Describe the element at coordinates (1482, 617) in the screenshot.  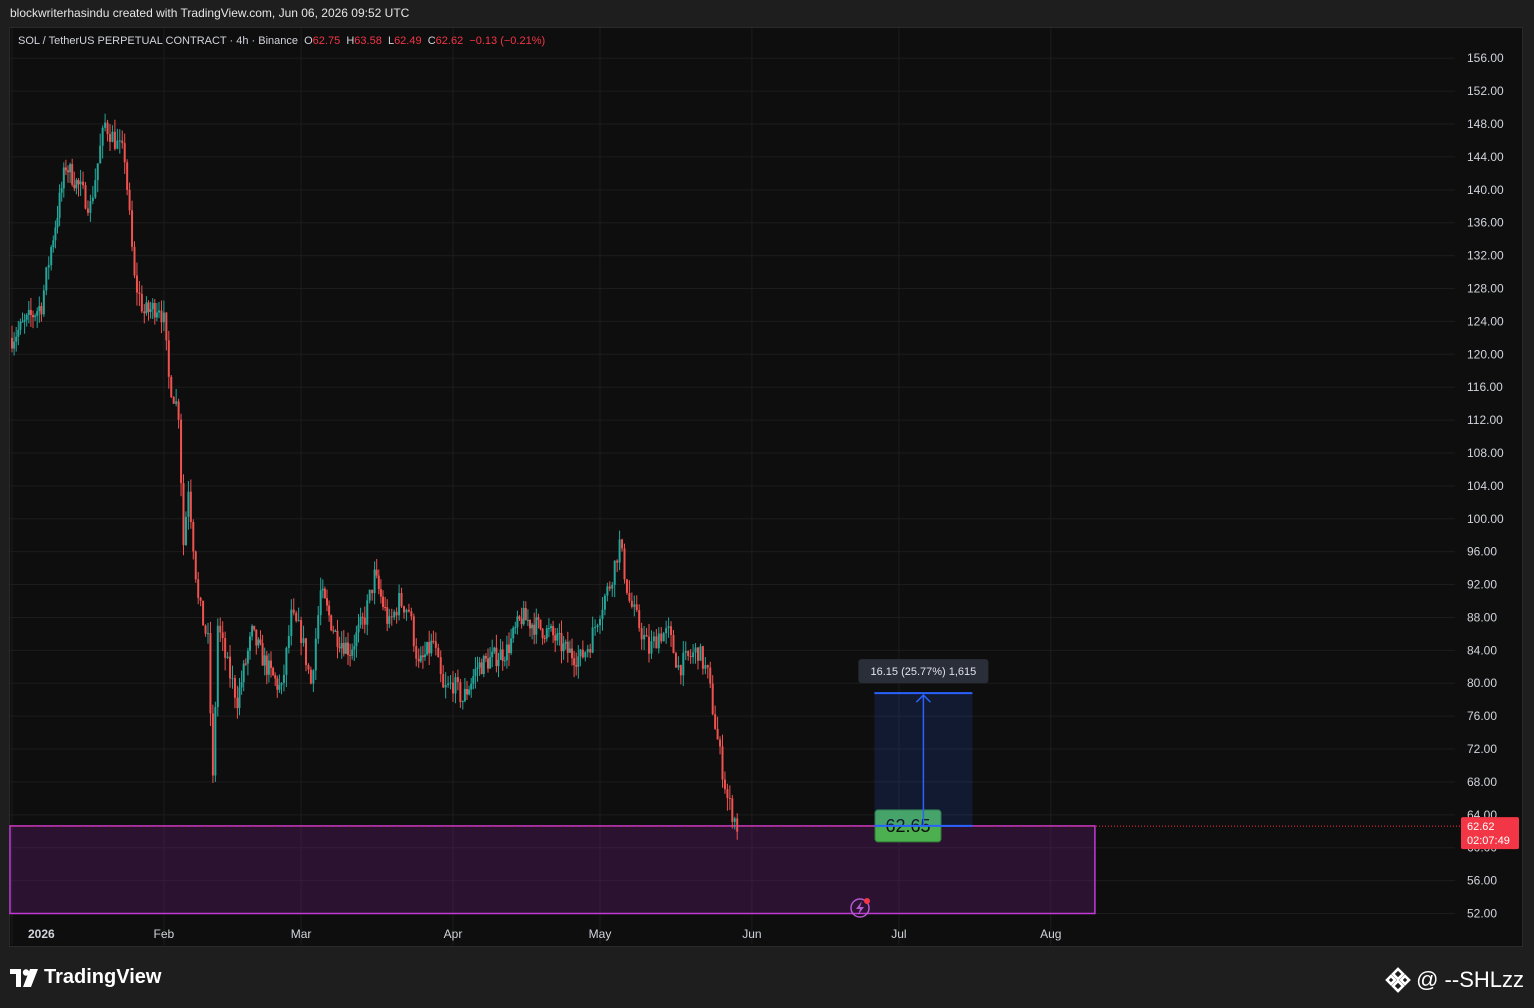
I see `y-tick-label: 88.00` at that location.